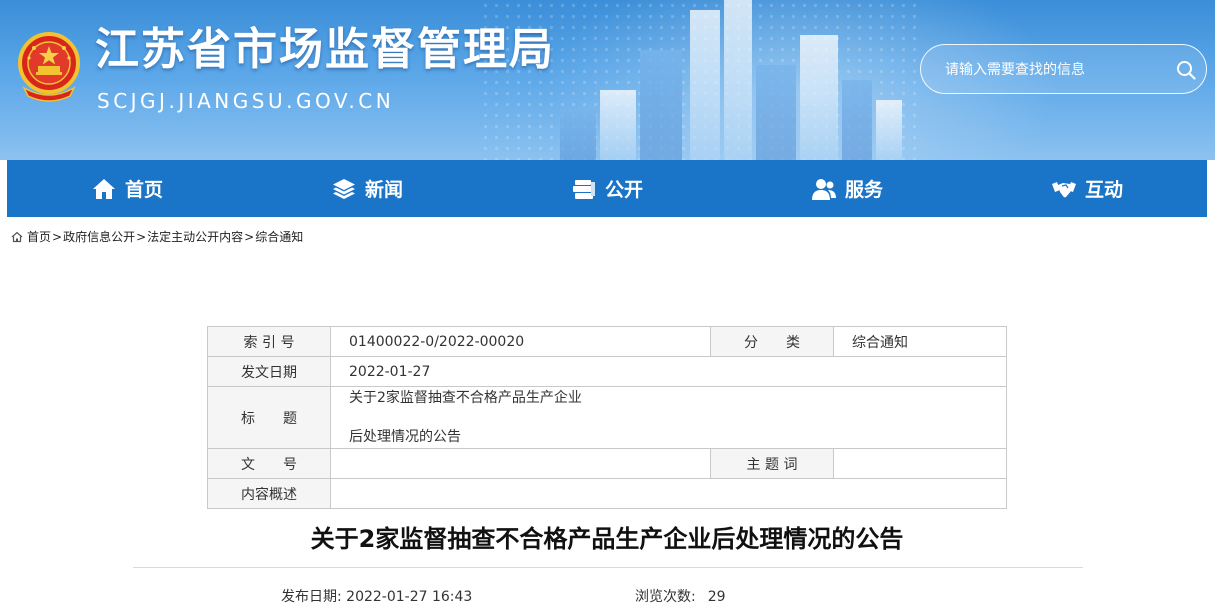 This screenshot has height=611, width=1215. I want to click on nav-item-public: 公开, so click(607, 188).